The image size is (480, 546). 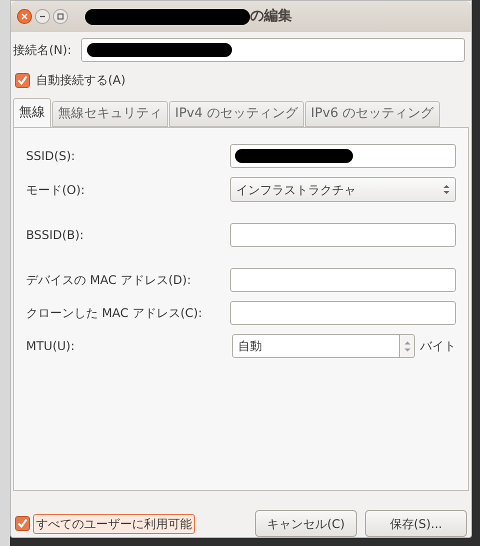 I want to click on field-label: MTU(U):, so click(x=50, y=346).